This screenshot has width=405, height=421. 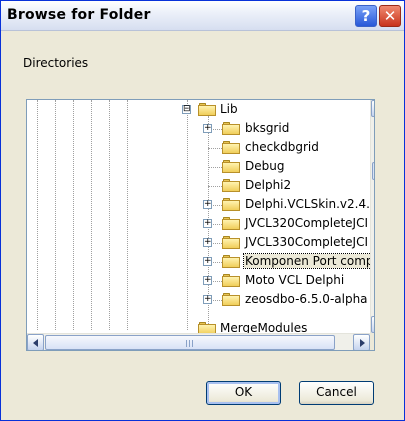 What do you see at coordinates (56, 63) in the screenshot?
I see `directories-label: Directories` at bounding box center [56, 63].